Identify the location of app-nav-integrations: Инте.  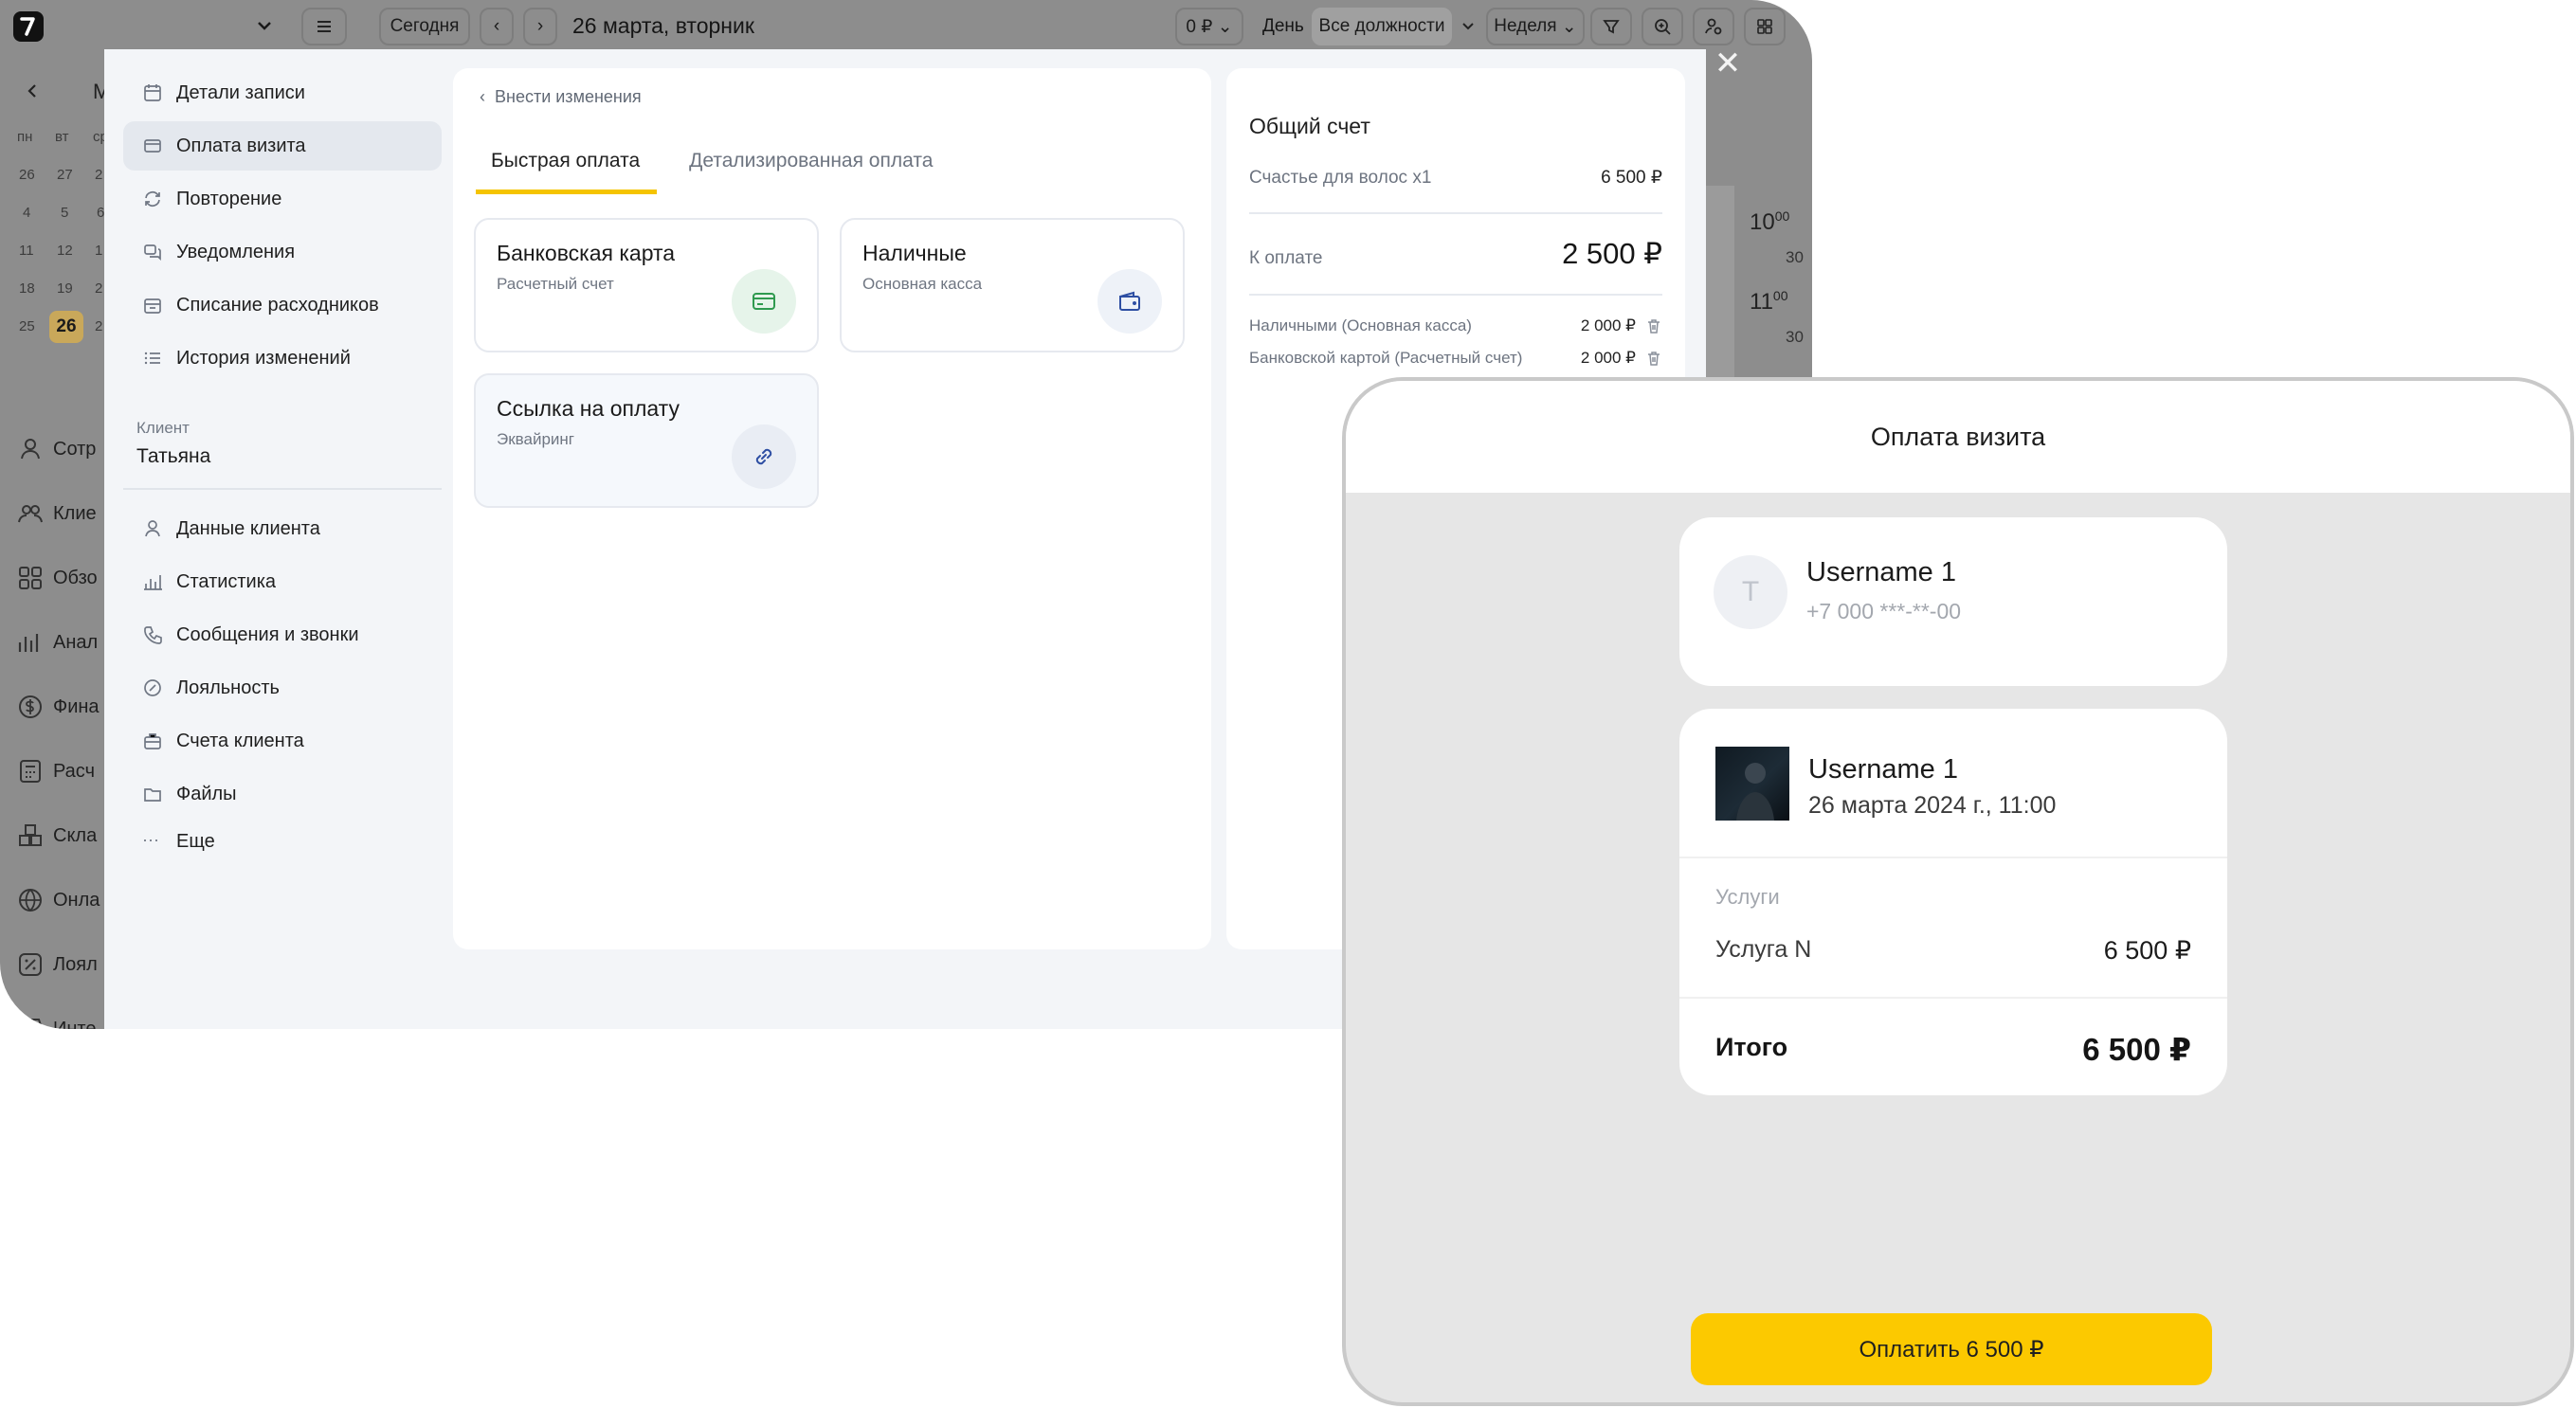
(64, 1019).